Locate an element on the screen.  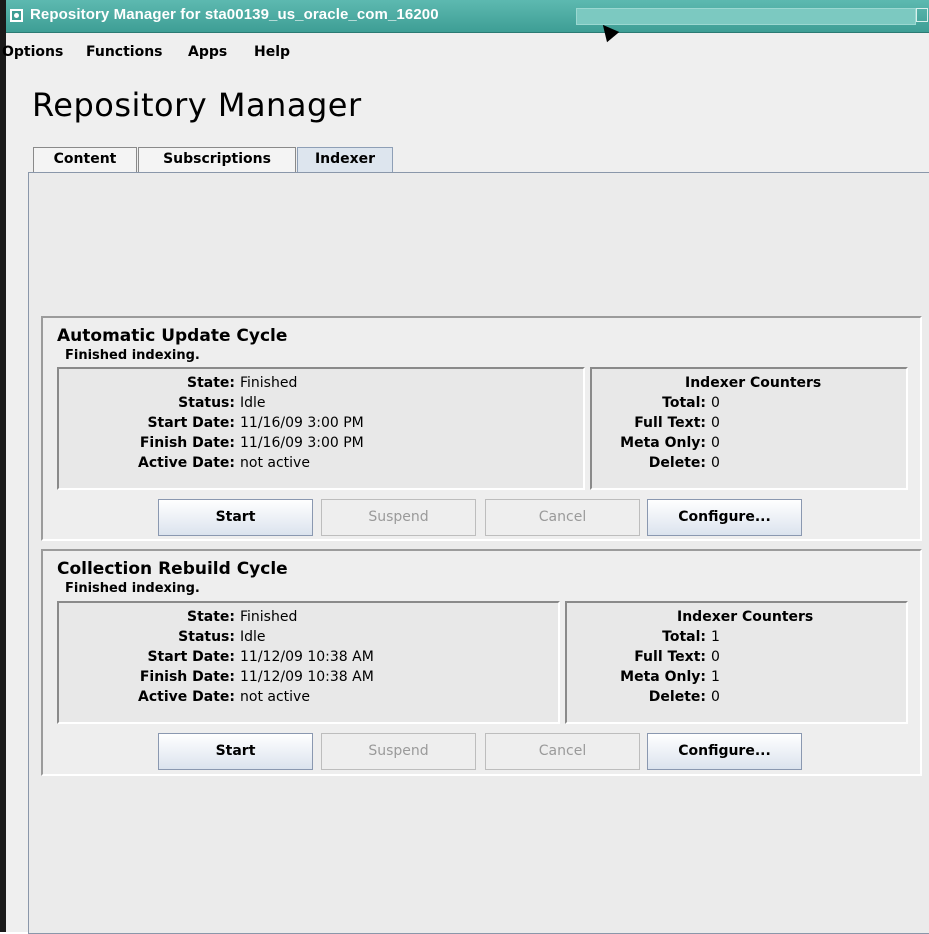
cycle-title: Collection Rebuild Cycle is located at coordinates (172, 569).